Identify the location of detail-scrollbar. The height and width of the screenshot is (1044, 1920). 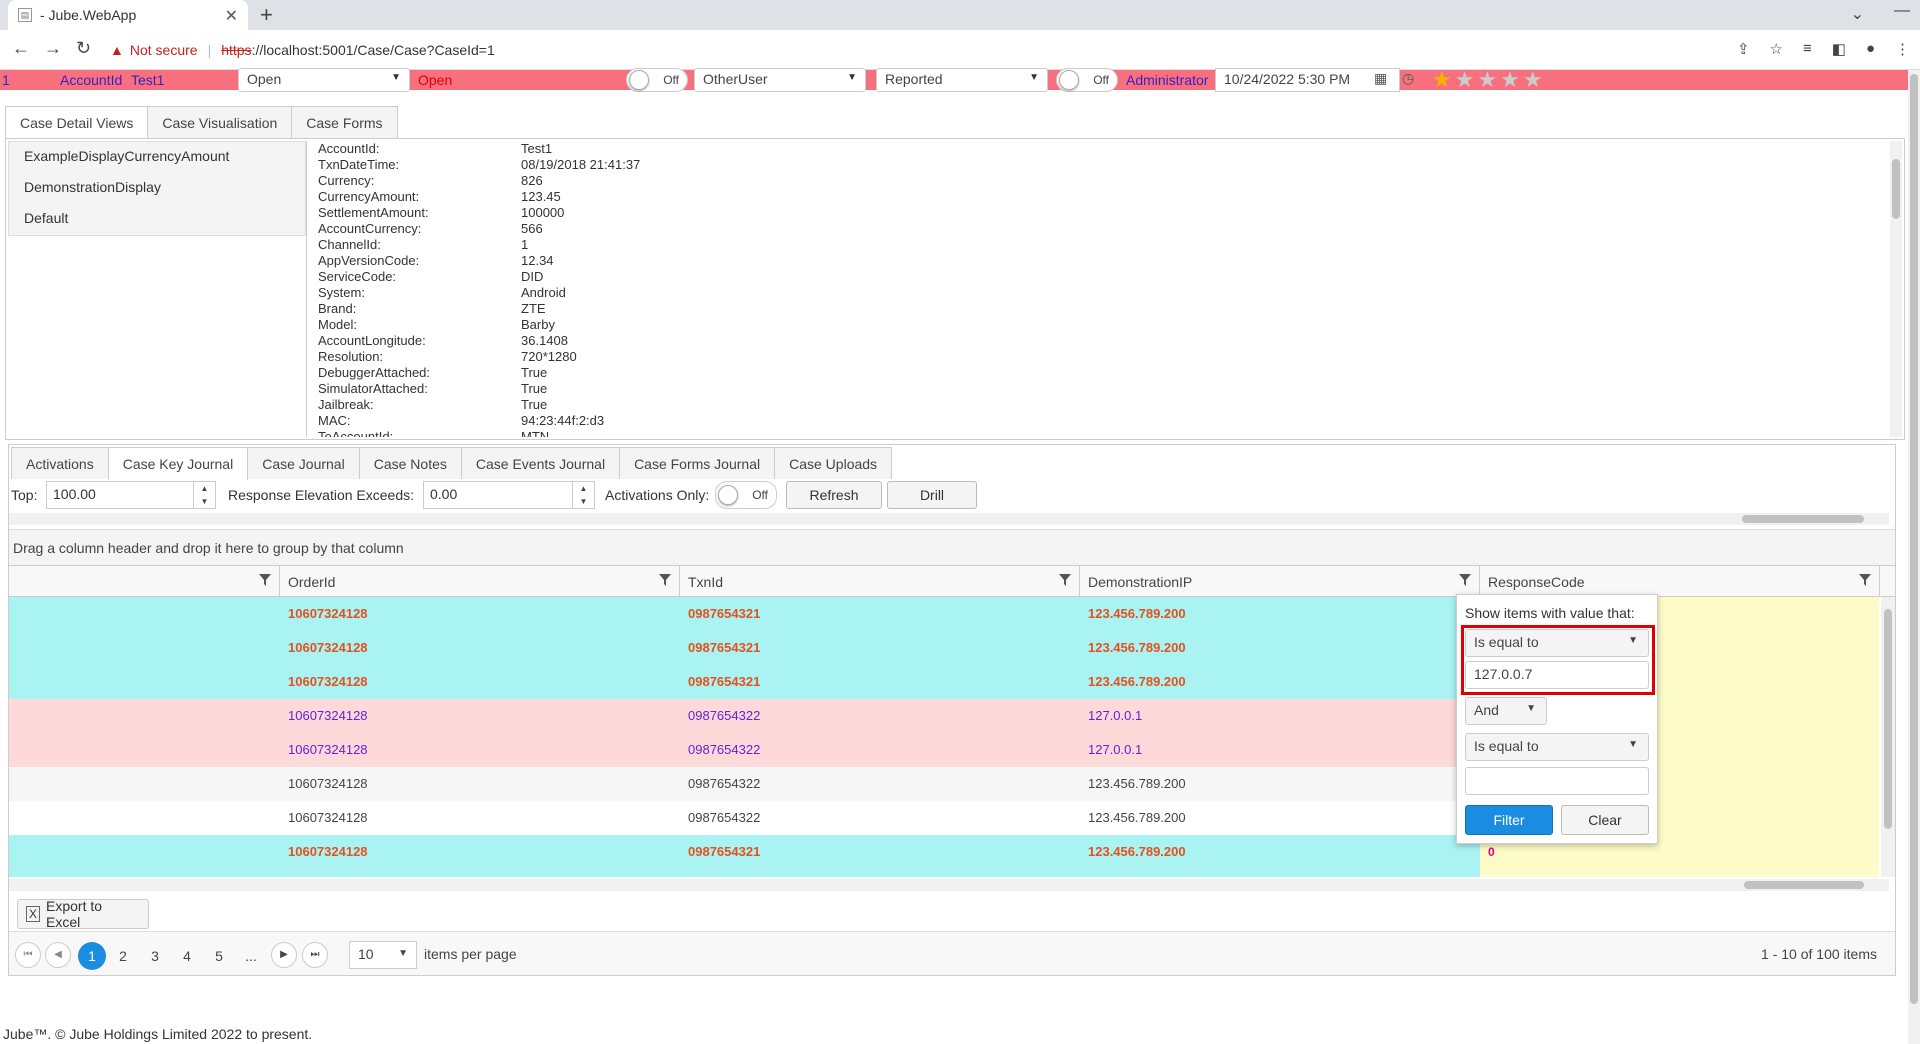
(1896, 289).